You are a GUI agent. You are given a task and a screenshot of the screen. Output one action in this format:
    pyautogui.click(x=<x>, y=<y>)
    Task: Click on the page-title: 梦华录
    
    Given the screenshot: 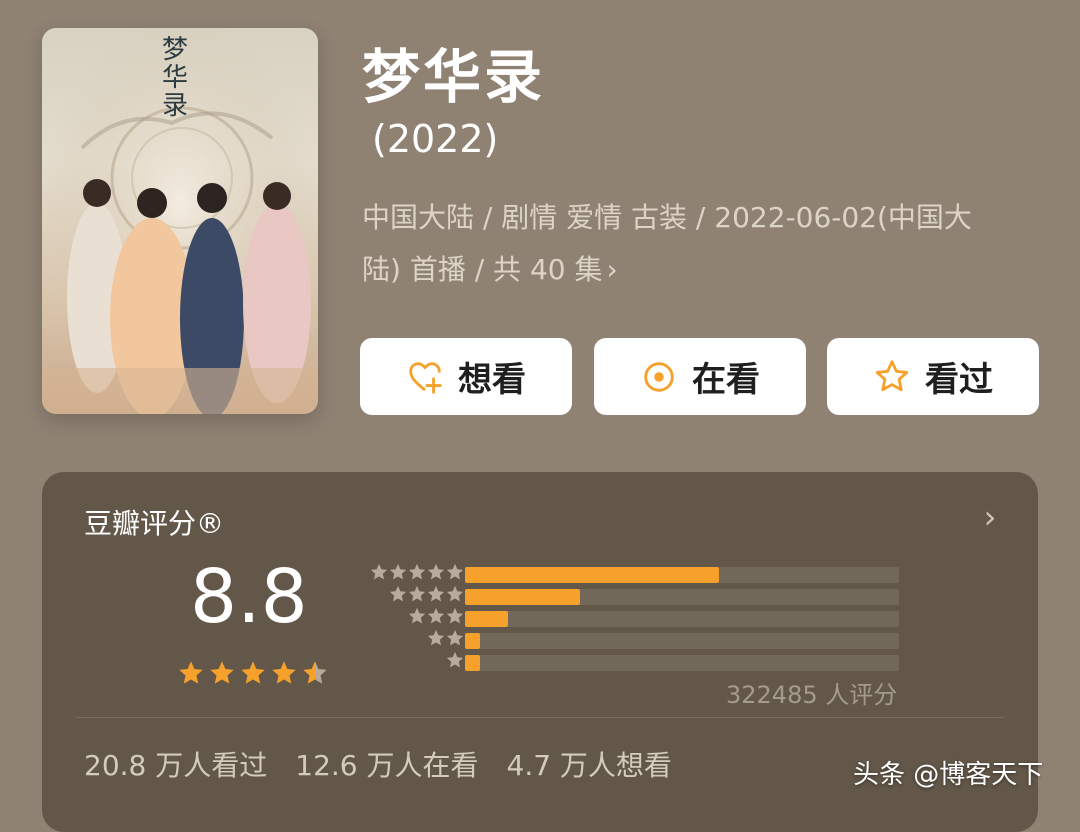 What is the action you would take?
    pyautogui.click(x=454, y=77)
    